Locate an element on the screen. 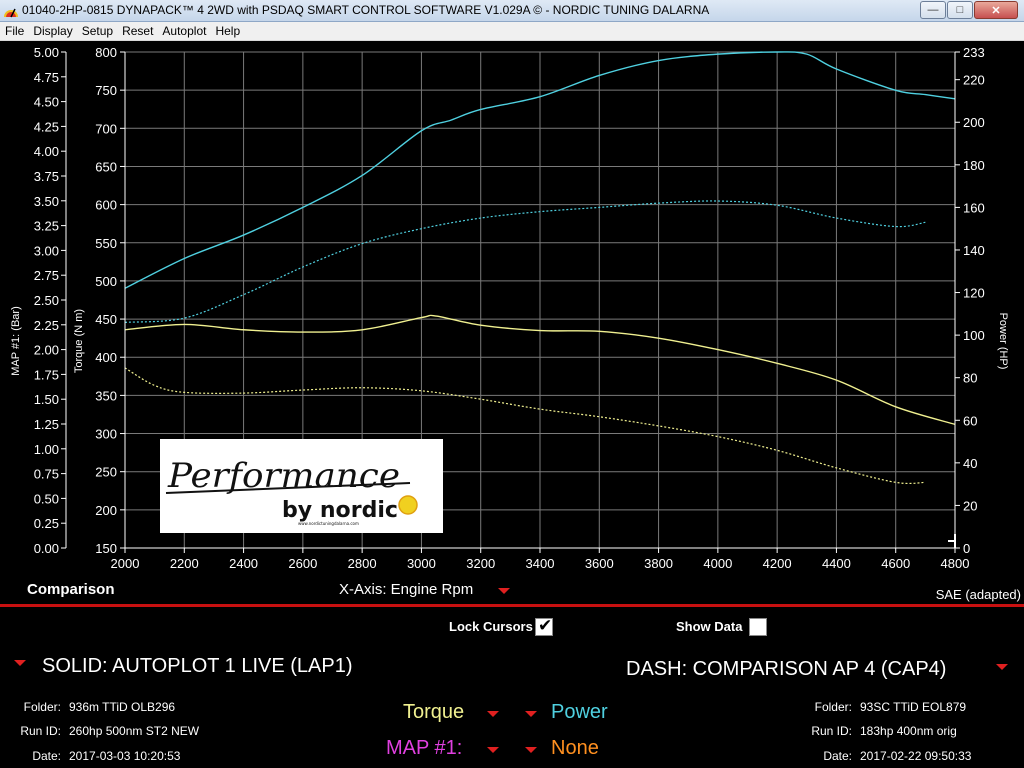 This screenshot has height=768, width=1024. menu-help: Help is located at coordinates (227, 31).